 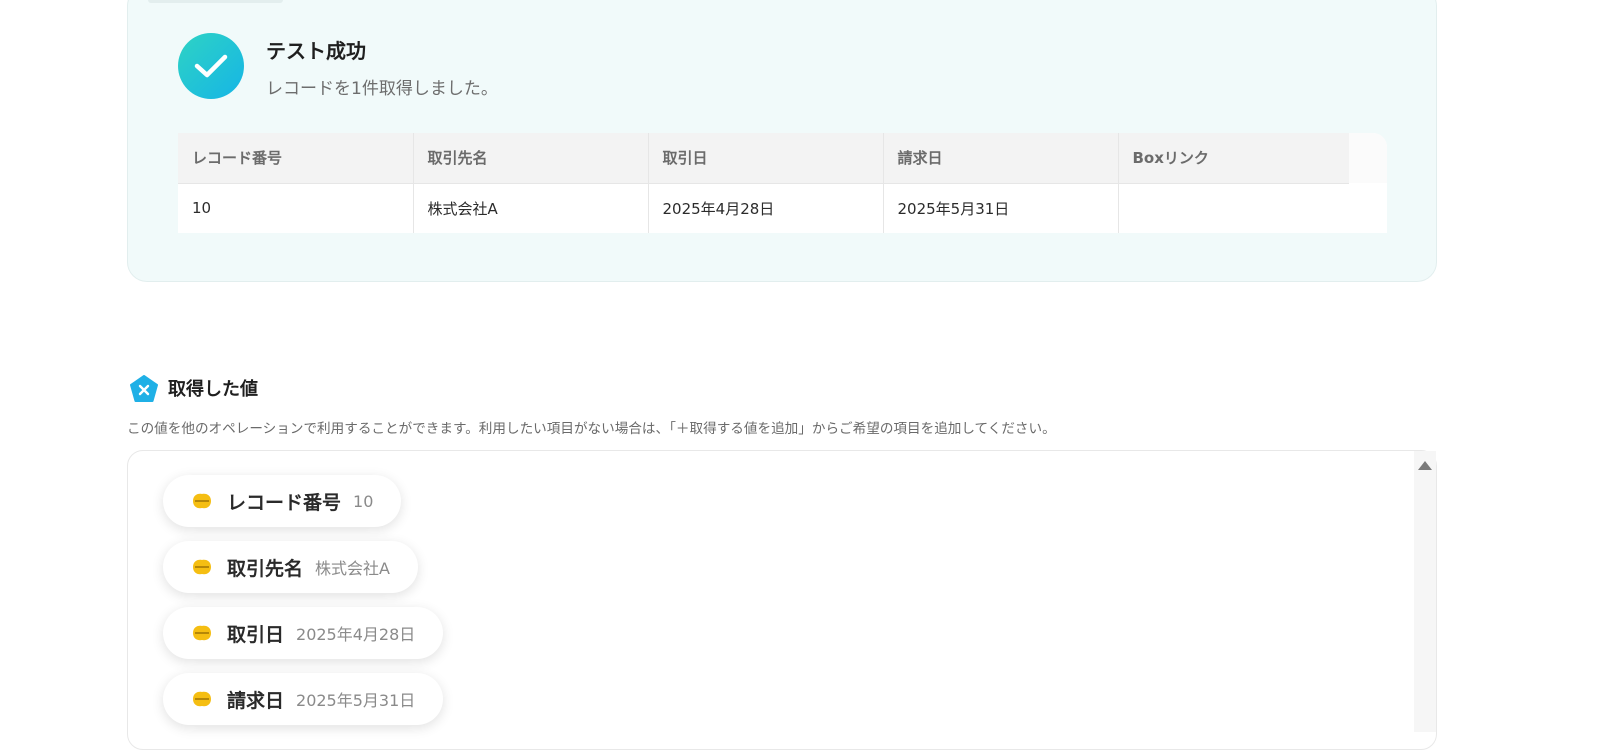 What do you see at coordinates (256, 634) in the screenshot?
I see `value-pill-label: 取引日` at bounding box center [256, 634].